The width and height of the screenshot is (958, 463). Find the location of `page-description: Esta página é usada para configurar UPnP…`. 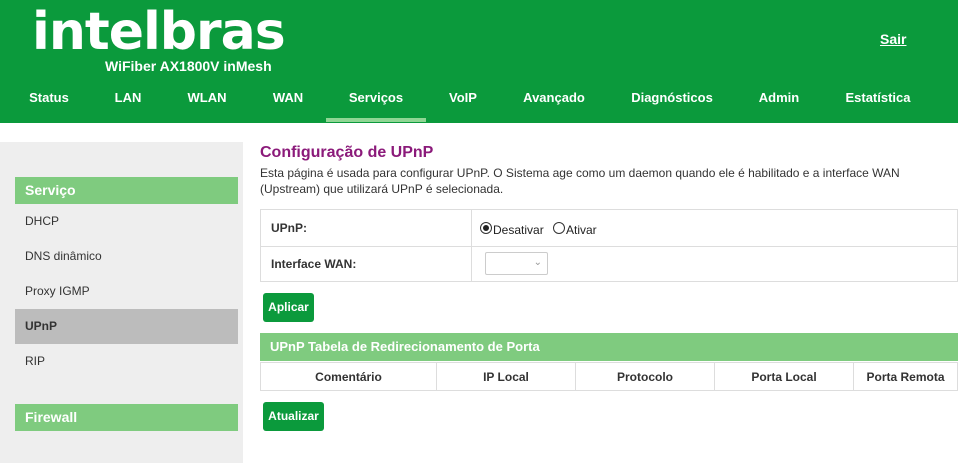

page-description: Esta página é usada para configurar UPnP… is located at coordinates (580, 181).